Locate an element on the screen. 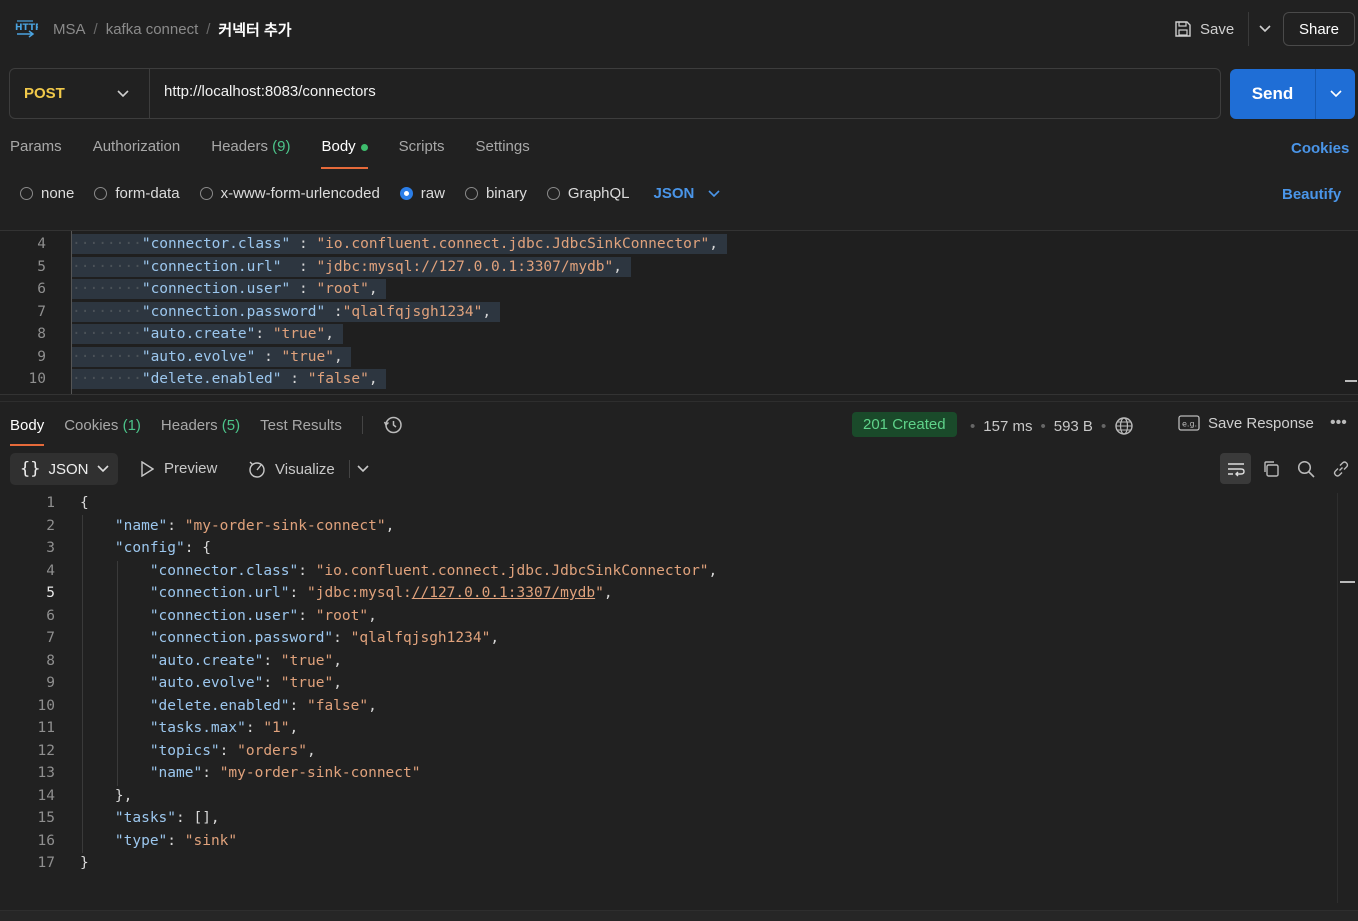  raw-format-select: JSON is located at coordinates (687, 193).